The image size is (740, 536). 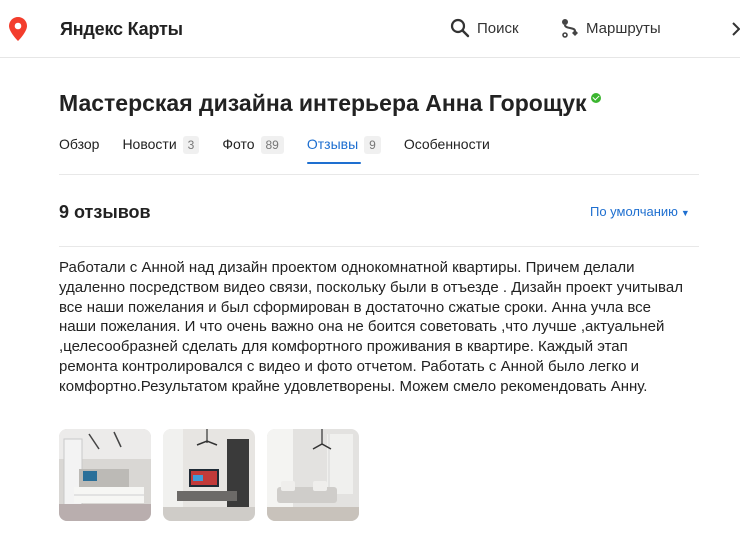 I want to click on chevron-right-icon, so click(x=735, y=29).